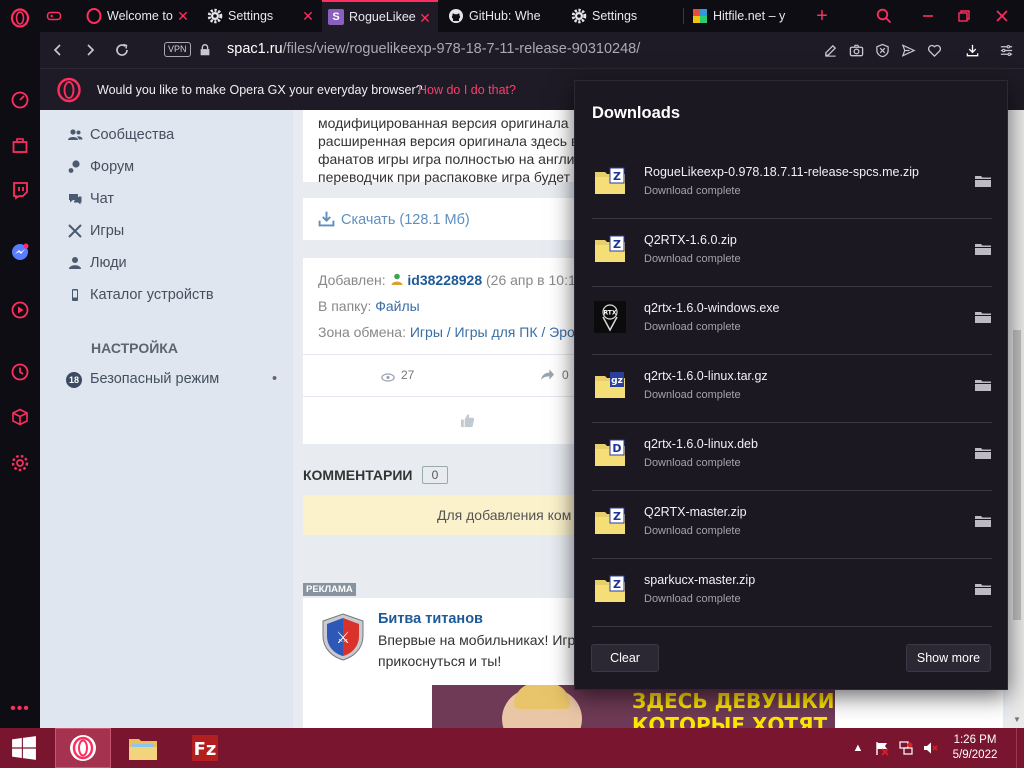 This screenshot has height=768, width=1024. What do you see at coordinates (858, 748) in the screenshot?
I see `tray-chevron-up-icon: ▲` at bounding box center [858, 748].